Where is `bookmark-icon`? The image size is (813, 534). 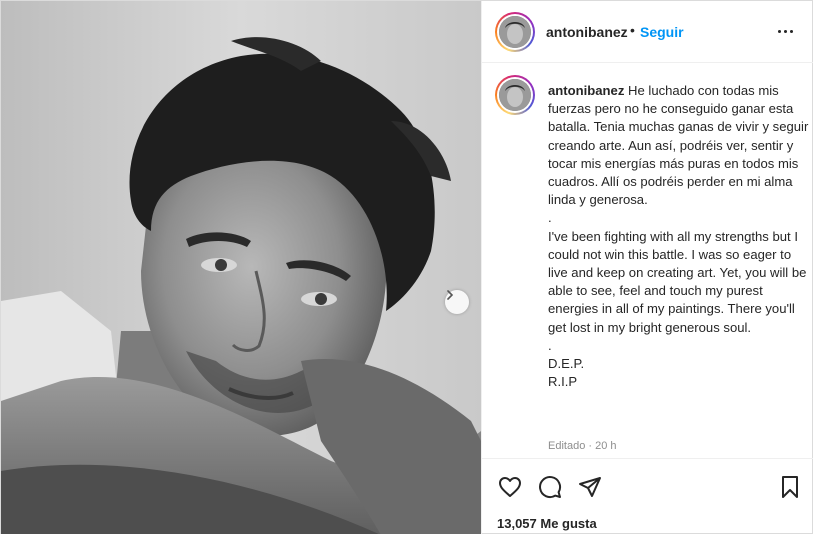 bookmark-icon is located at coordinates (790, 487).